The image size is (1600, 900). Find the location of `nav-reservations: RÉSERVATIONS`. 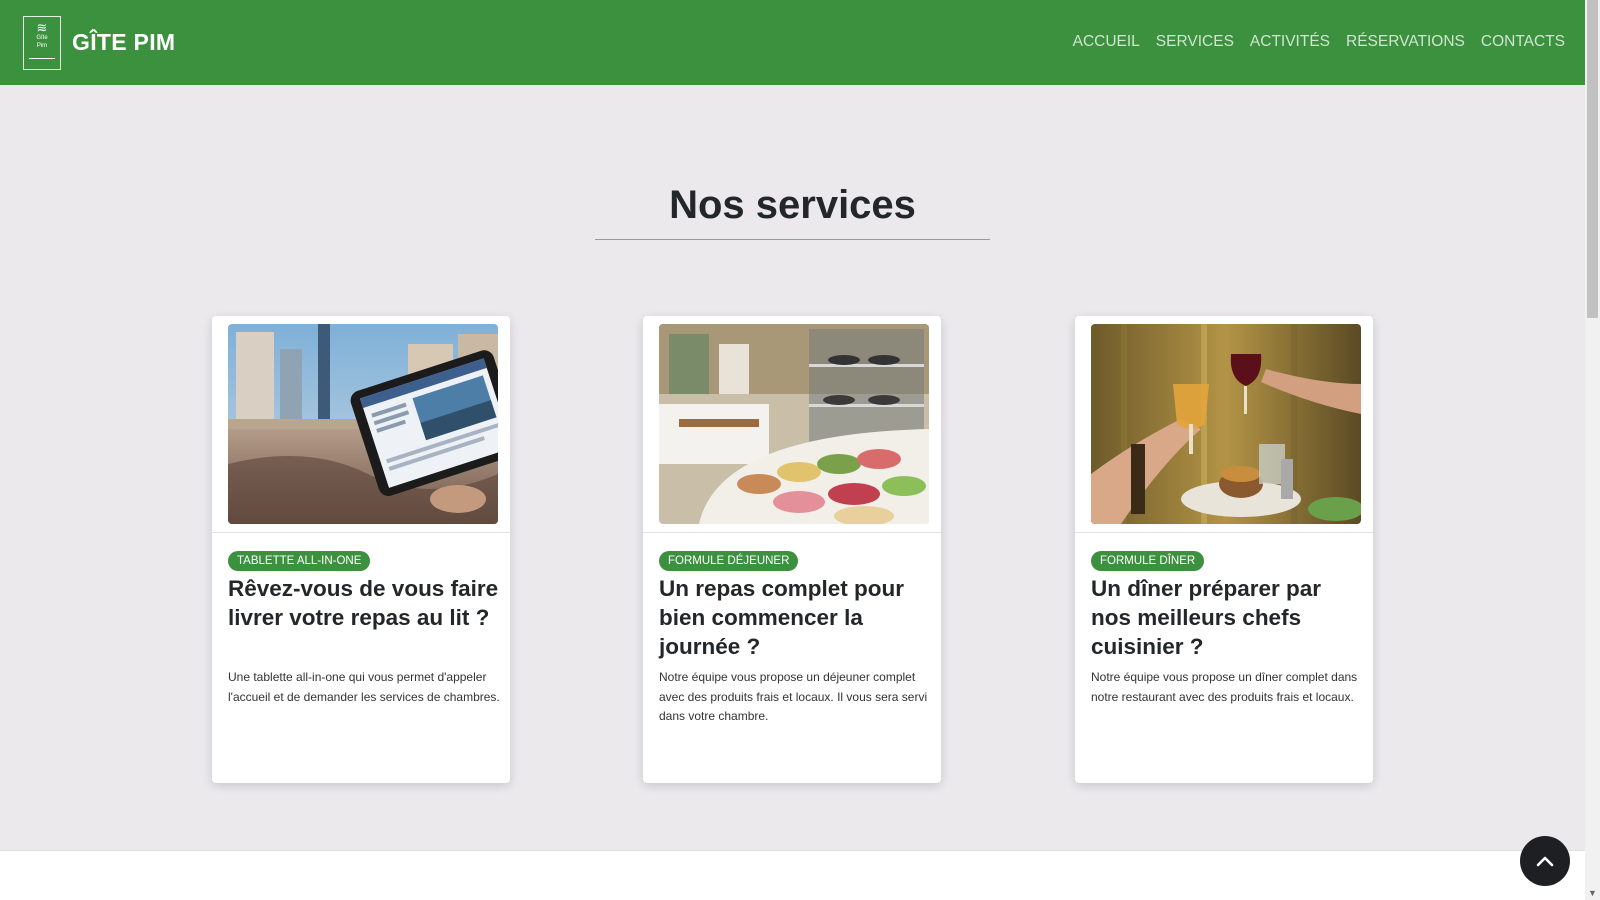

nav-reservations: RÉSERVATIONS is located at coordinates (1405, 42).